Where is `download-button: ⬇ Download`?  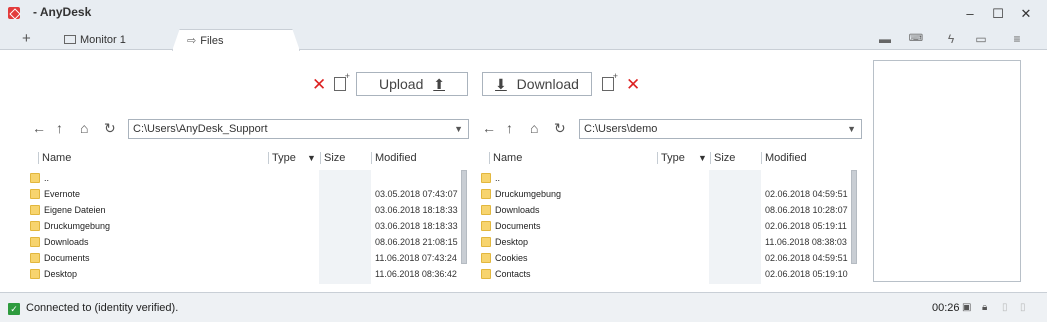 download-button: ⬇ Download is located at coordinates (537, 84).